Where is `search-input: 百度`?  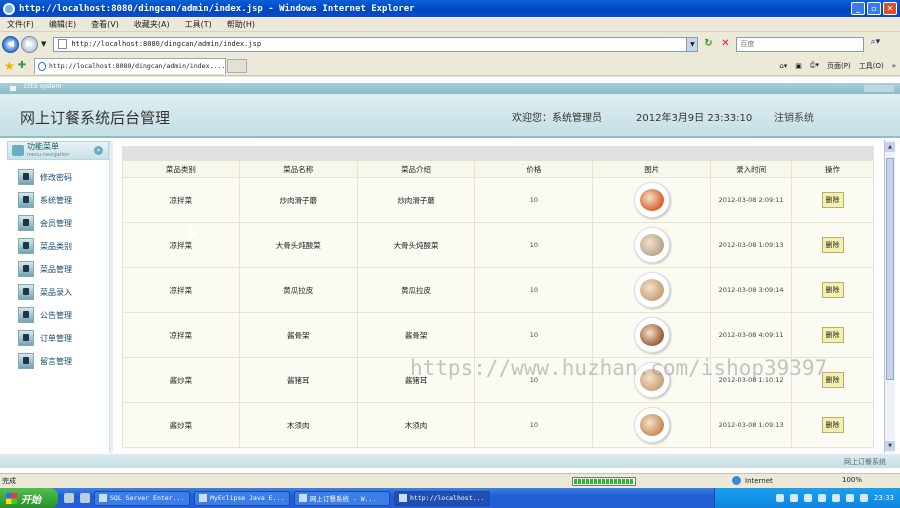
search-input: 百度 is located at coordinates (800, 44).